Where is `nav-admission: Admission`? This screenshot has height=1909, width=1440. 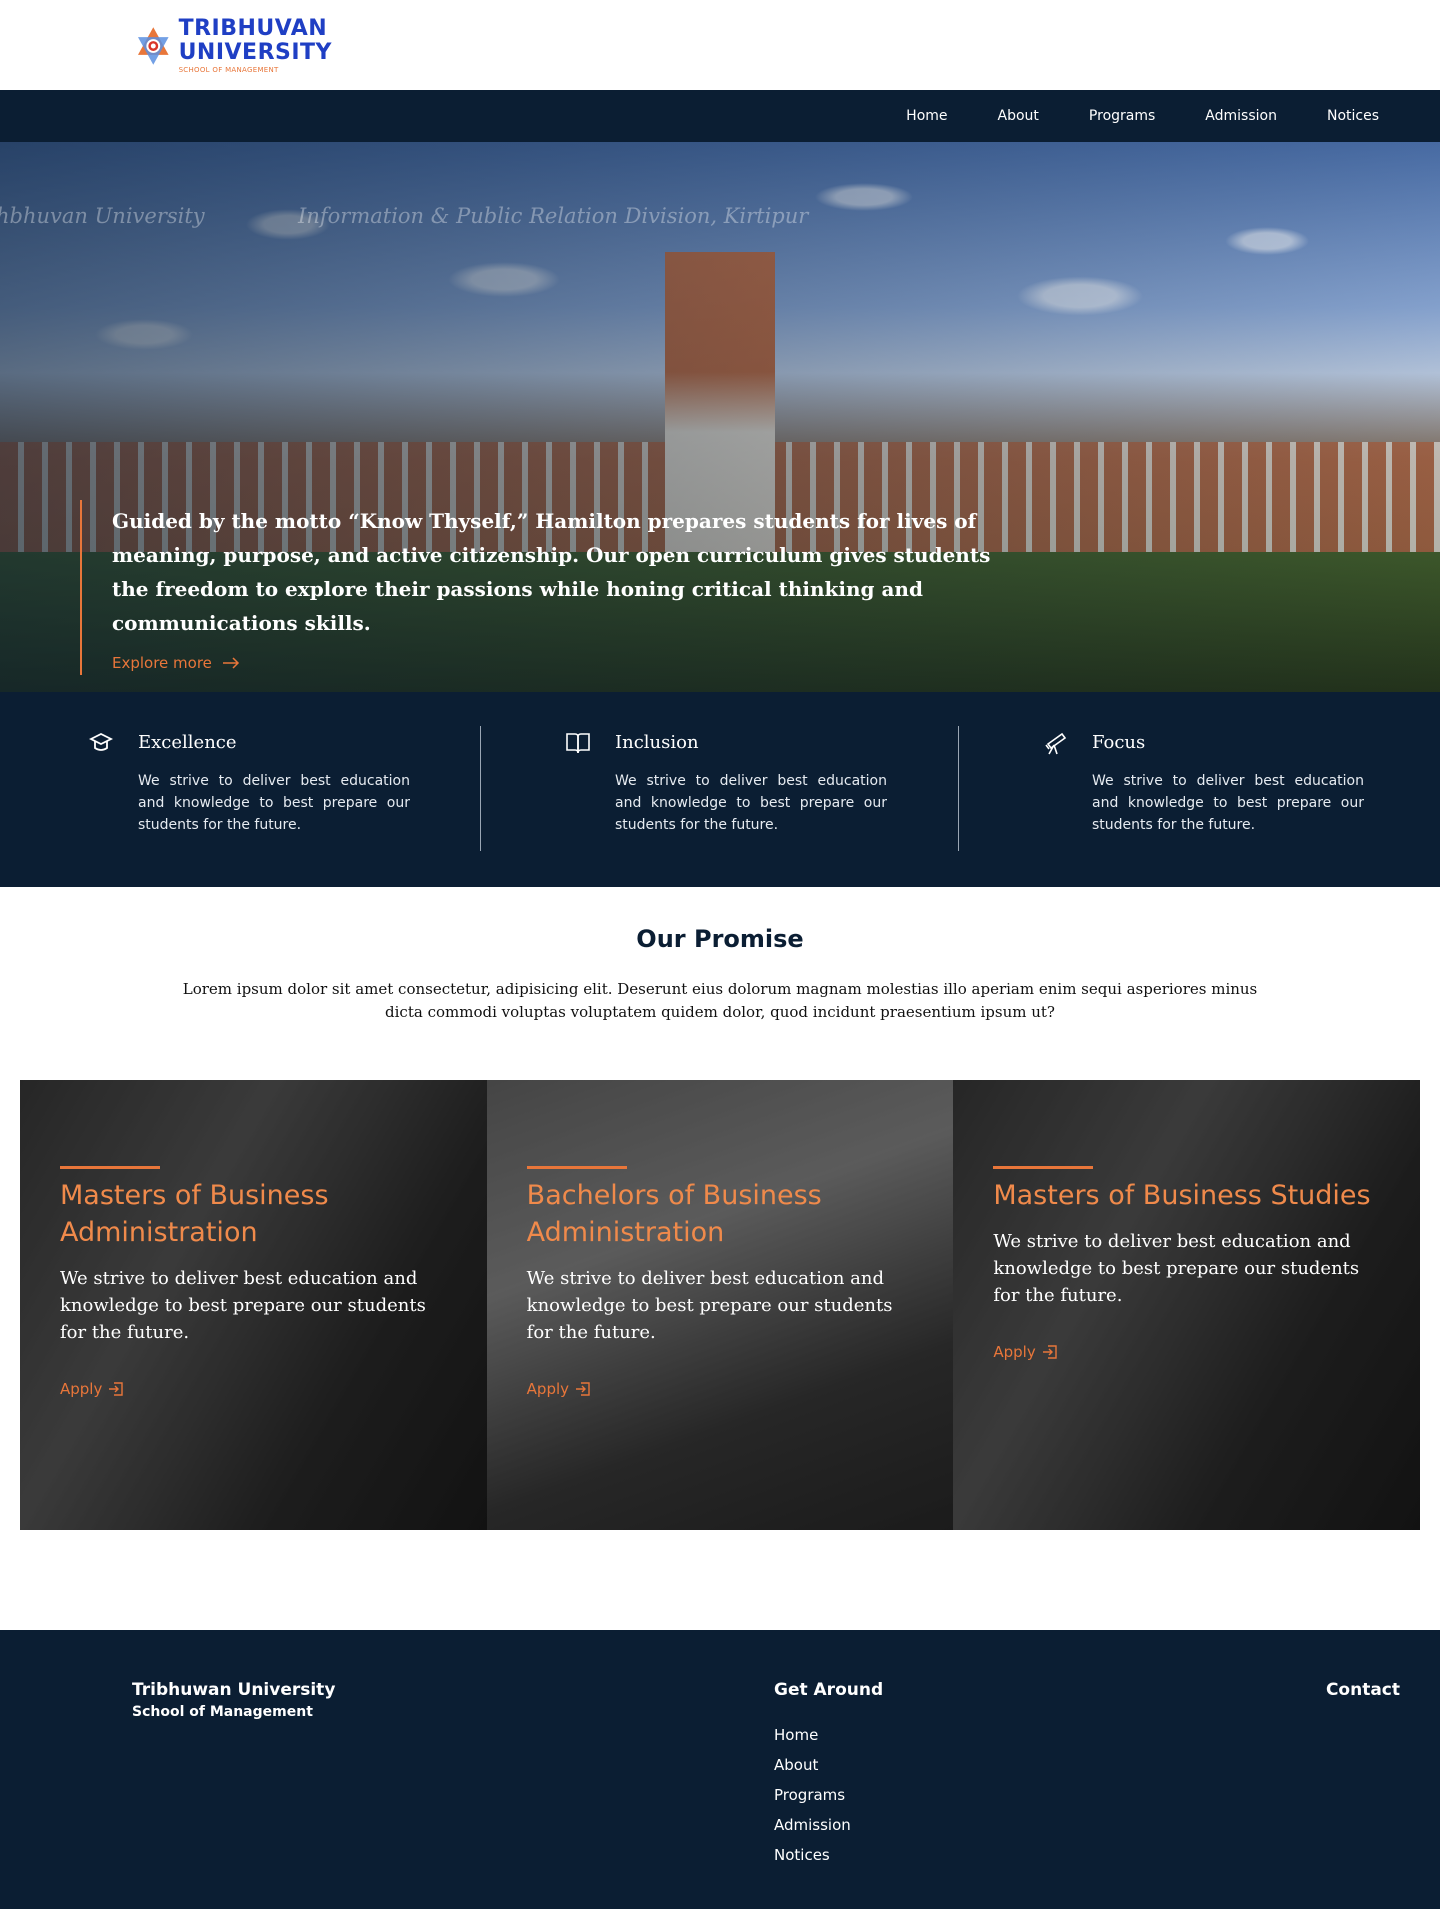
nav-admission: Admission is located at coordinates (1241, 116).